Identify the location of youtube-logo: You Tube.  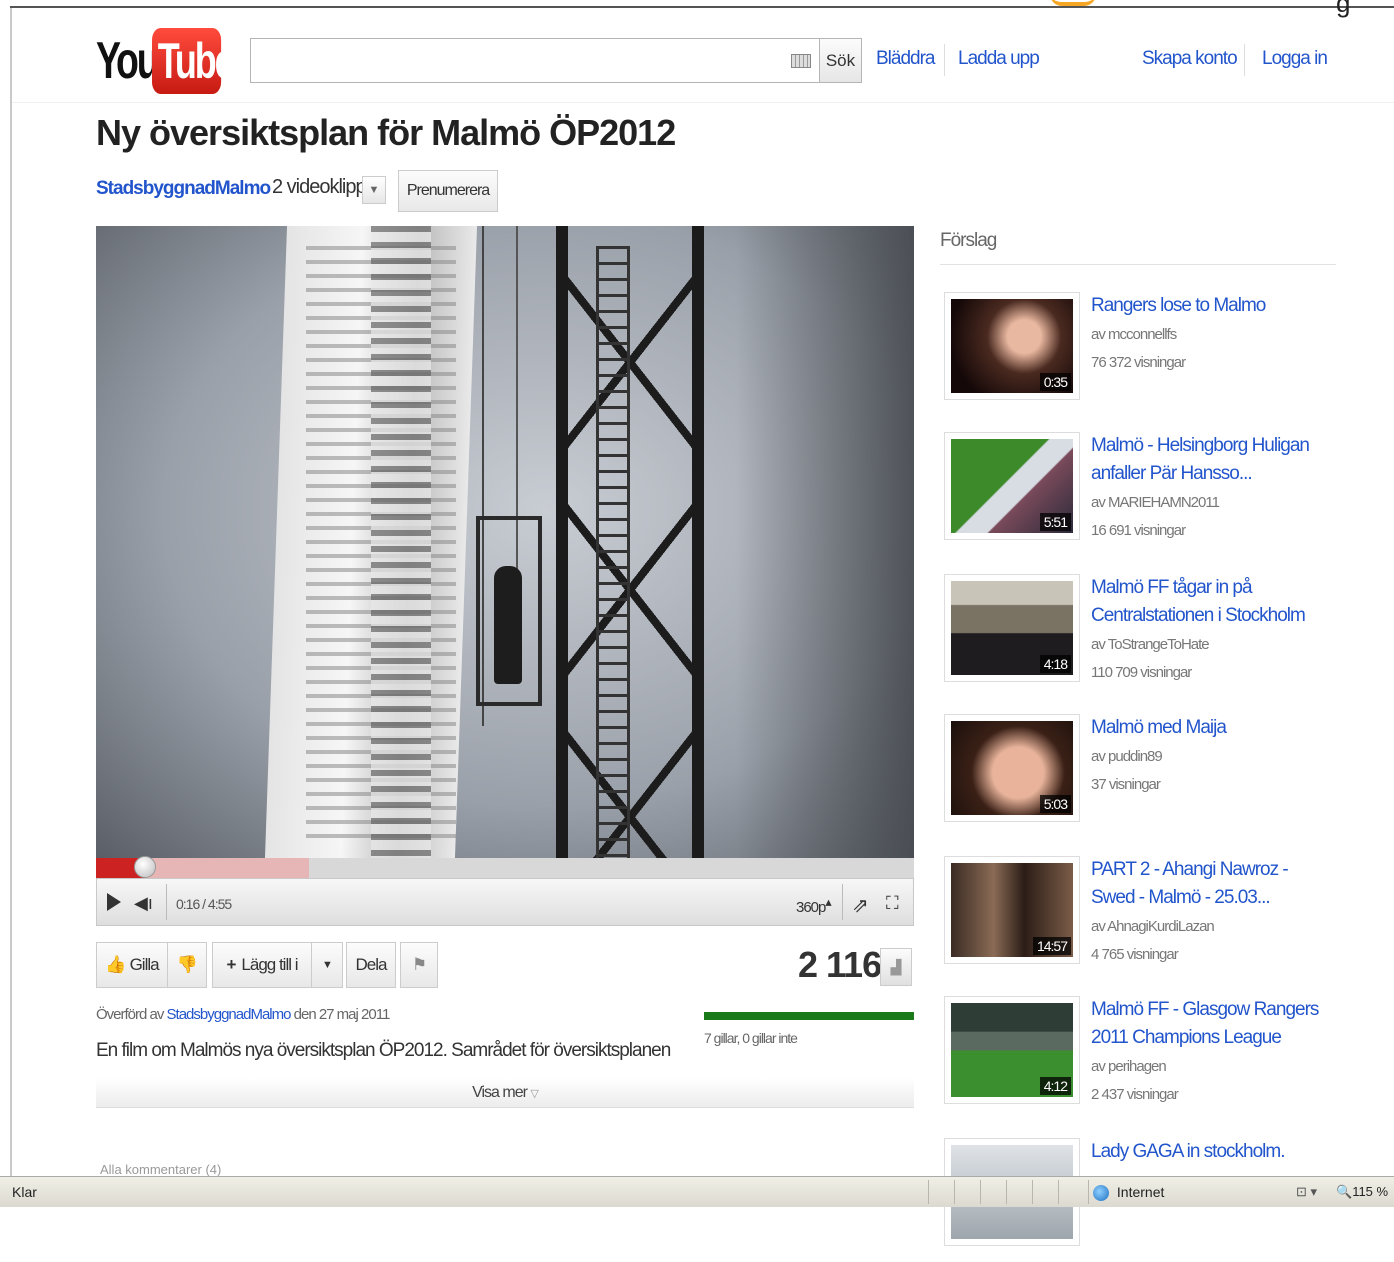
(172, 61).